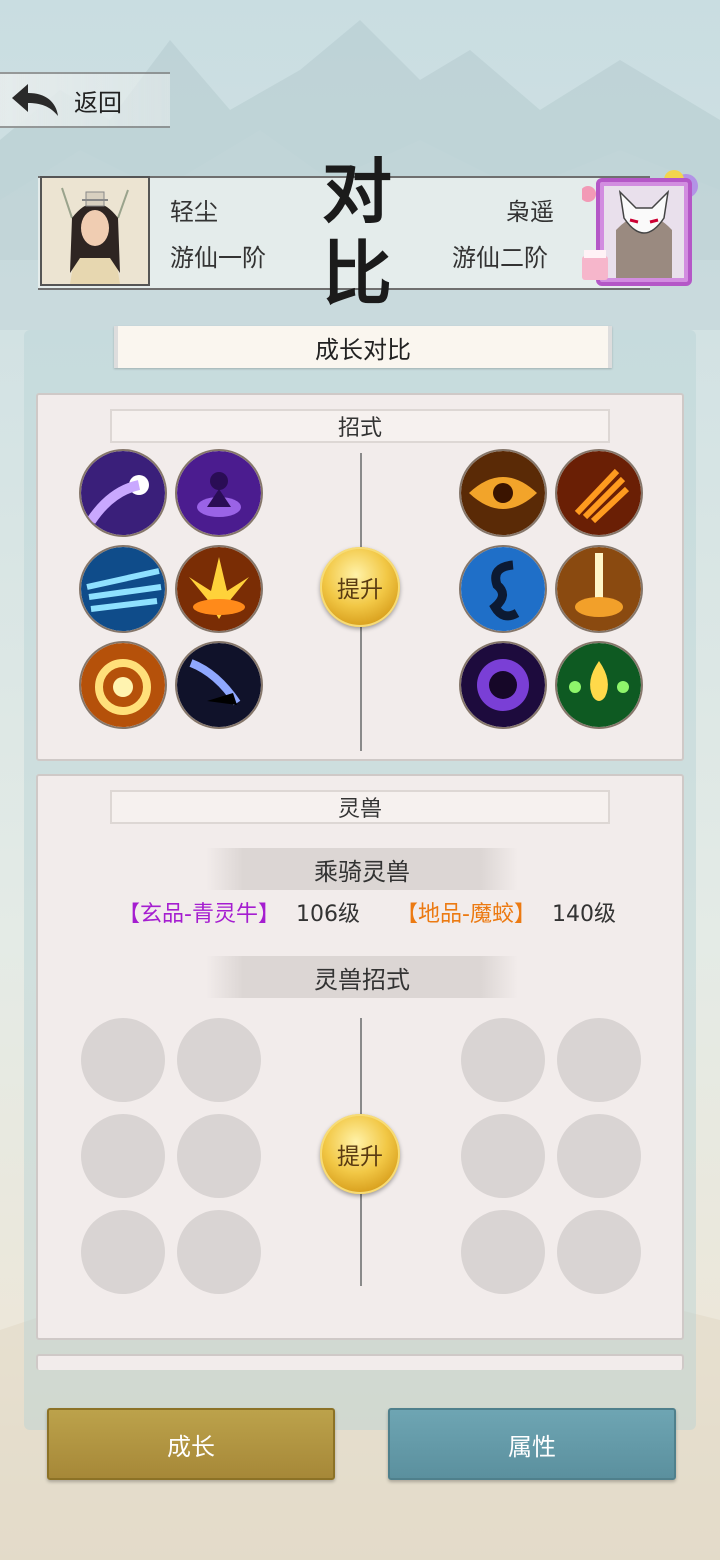 This screenshot has width=720, height=1560. What do you see at coordinates (362, 977) in the screenshot?
I see `beast-skills-header: 灵兽招式` at bounding box center [362, 977].